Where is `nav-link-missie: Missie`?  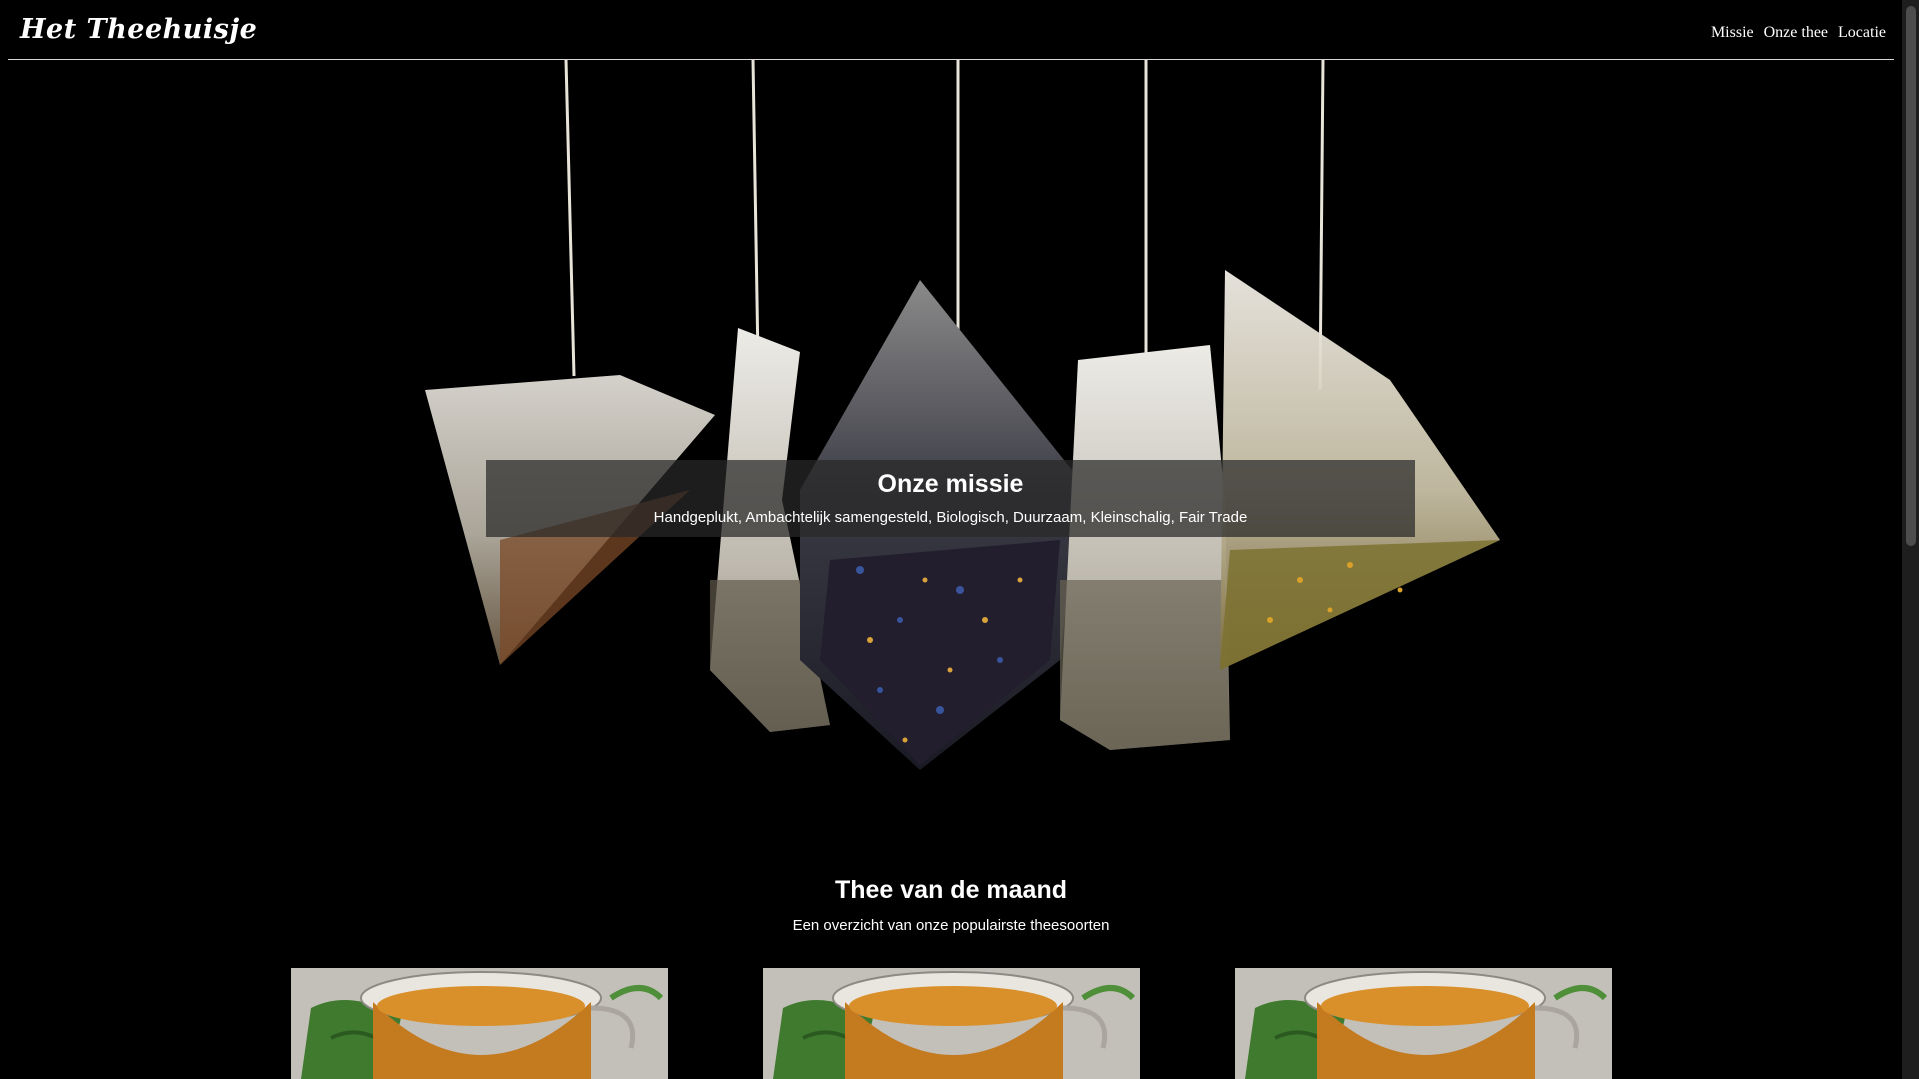
nav-link-missie: Missie is located at coordinates (1732, 33).